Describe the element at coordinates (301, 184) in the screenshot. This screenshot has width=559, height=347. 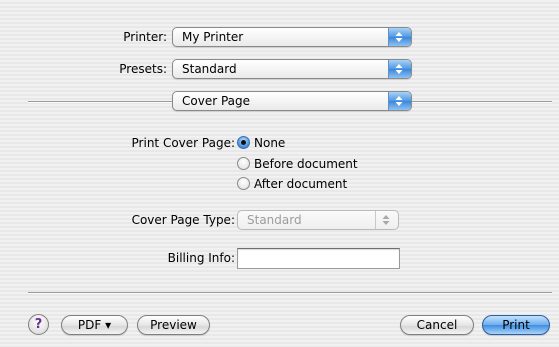
I see `radio-after-document-label: After document` at that location.